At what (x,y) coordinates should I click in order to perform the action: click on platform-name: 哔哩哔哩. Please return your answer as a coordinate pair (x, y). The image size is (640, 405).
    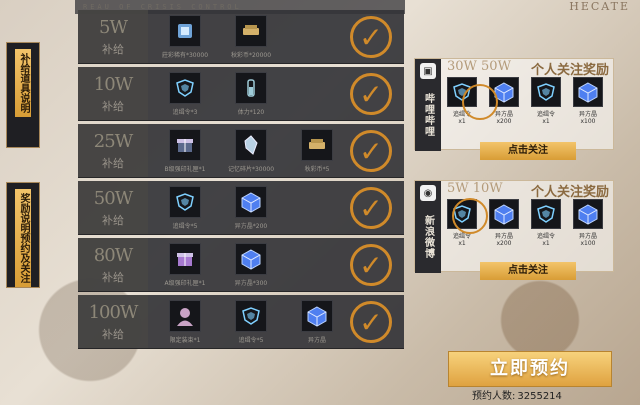
    Looking at the image, I should click on (428, 115).